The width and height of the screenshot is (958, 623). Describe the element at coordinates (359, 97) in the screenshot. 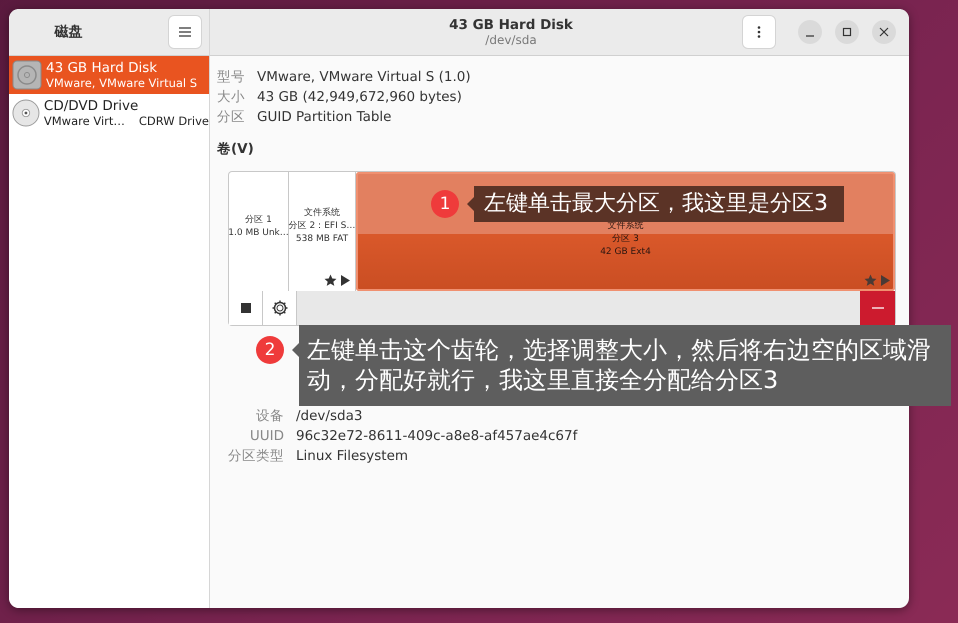

I see `field-value: 43 GB (42,949,672,960 bytes)` at that location.